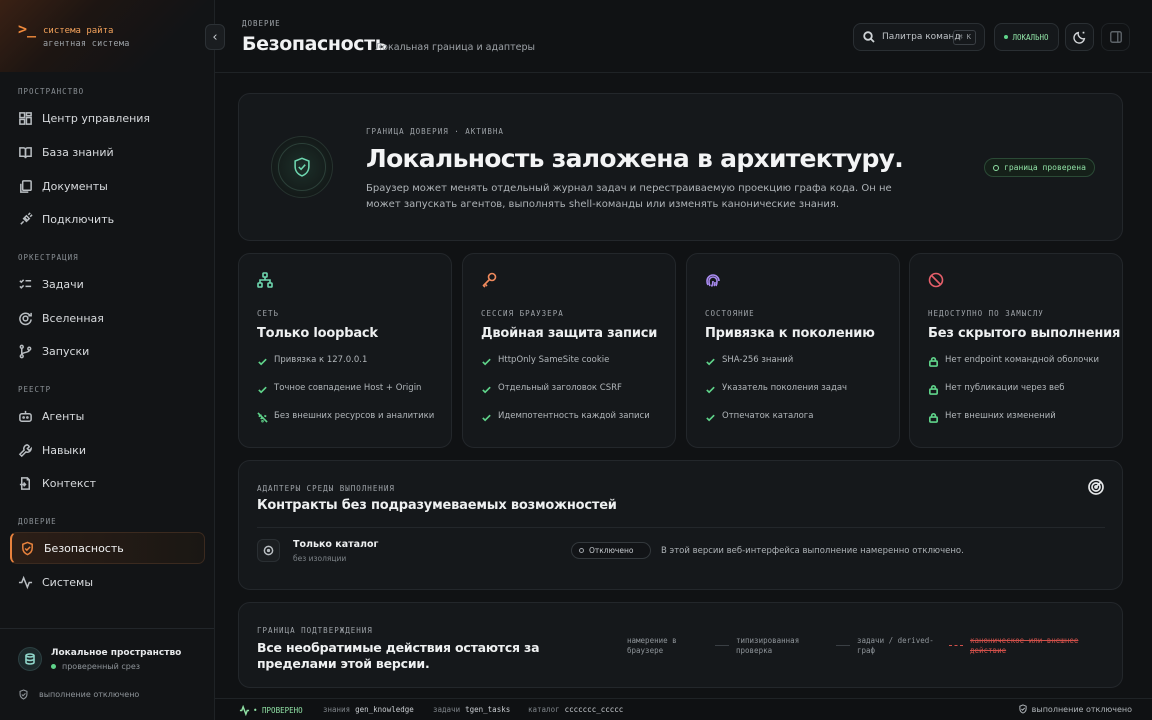 Image resolution: width=1152 pixels, height=720 pixels. I want to click on sidebar-item-label: Безопасность, so click(84, 548).